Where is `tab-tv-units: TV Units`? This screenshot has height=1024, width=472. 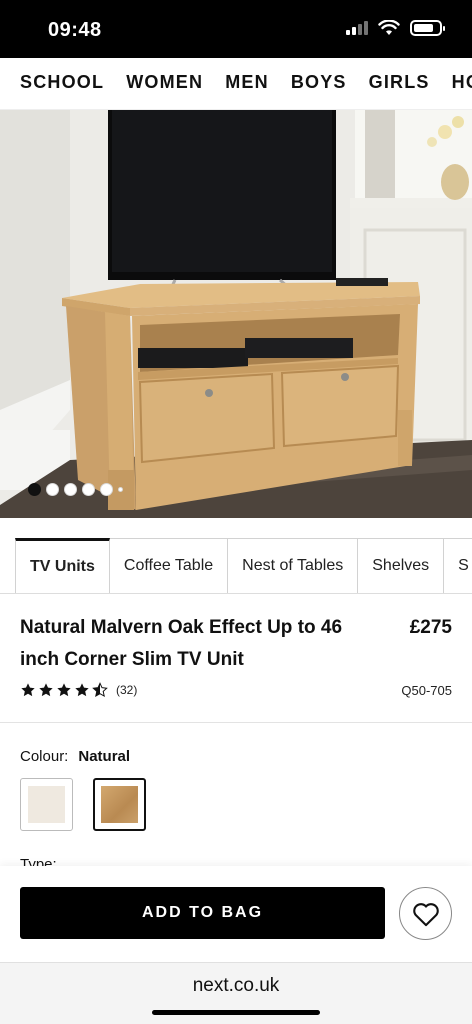
tab-tv-units: TV Units is located at coordinates (62, 565).